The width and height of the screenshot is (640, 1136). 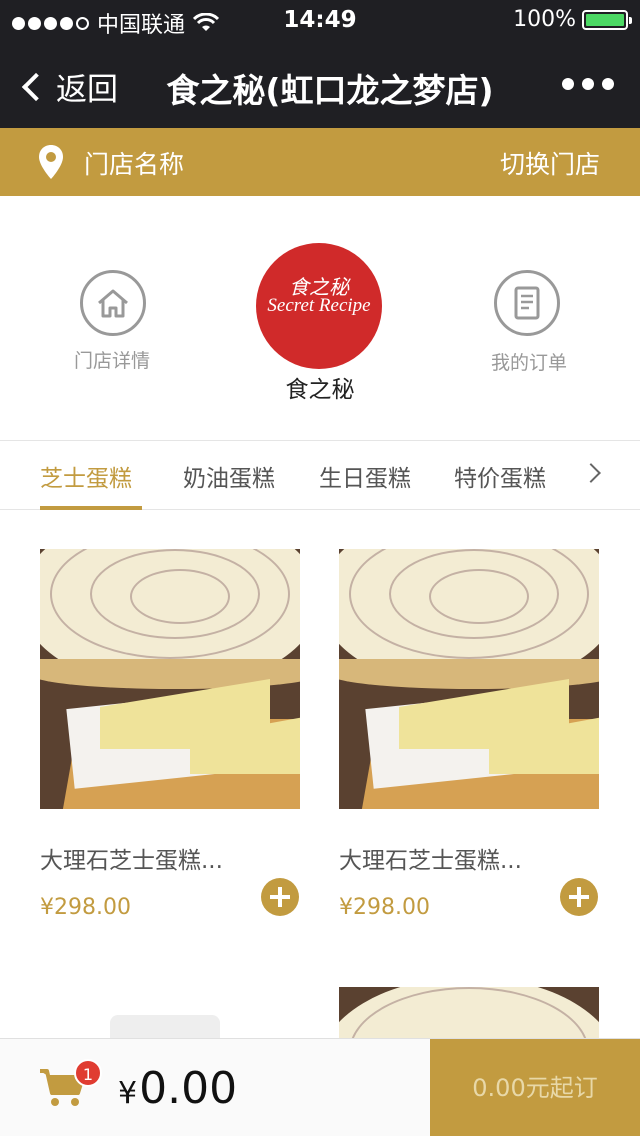 What do you see at coordinates (544, 19) in the screenshot?
I see `battery-percent: 100%` at bounding box center [544, 19].